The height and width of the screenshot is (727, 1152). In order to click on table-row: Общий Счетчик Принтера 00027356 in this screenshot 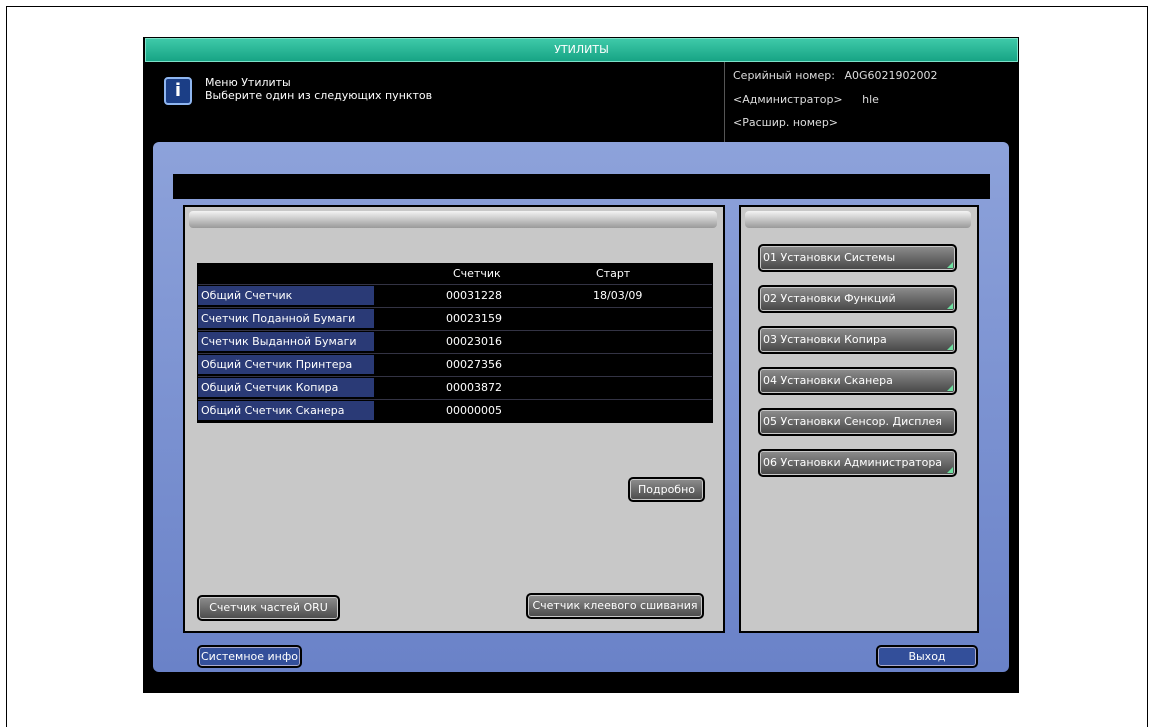, I will do `click(455, 364)`.